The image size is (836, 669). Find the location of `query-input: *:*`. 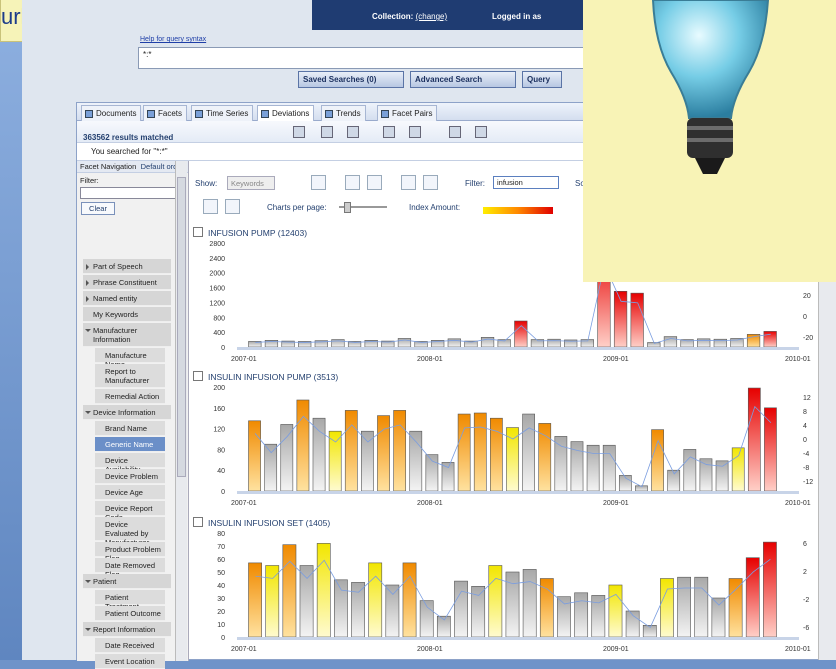

query-input: *:* is located at coordinates (368, 58).